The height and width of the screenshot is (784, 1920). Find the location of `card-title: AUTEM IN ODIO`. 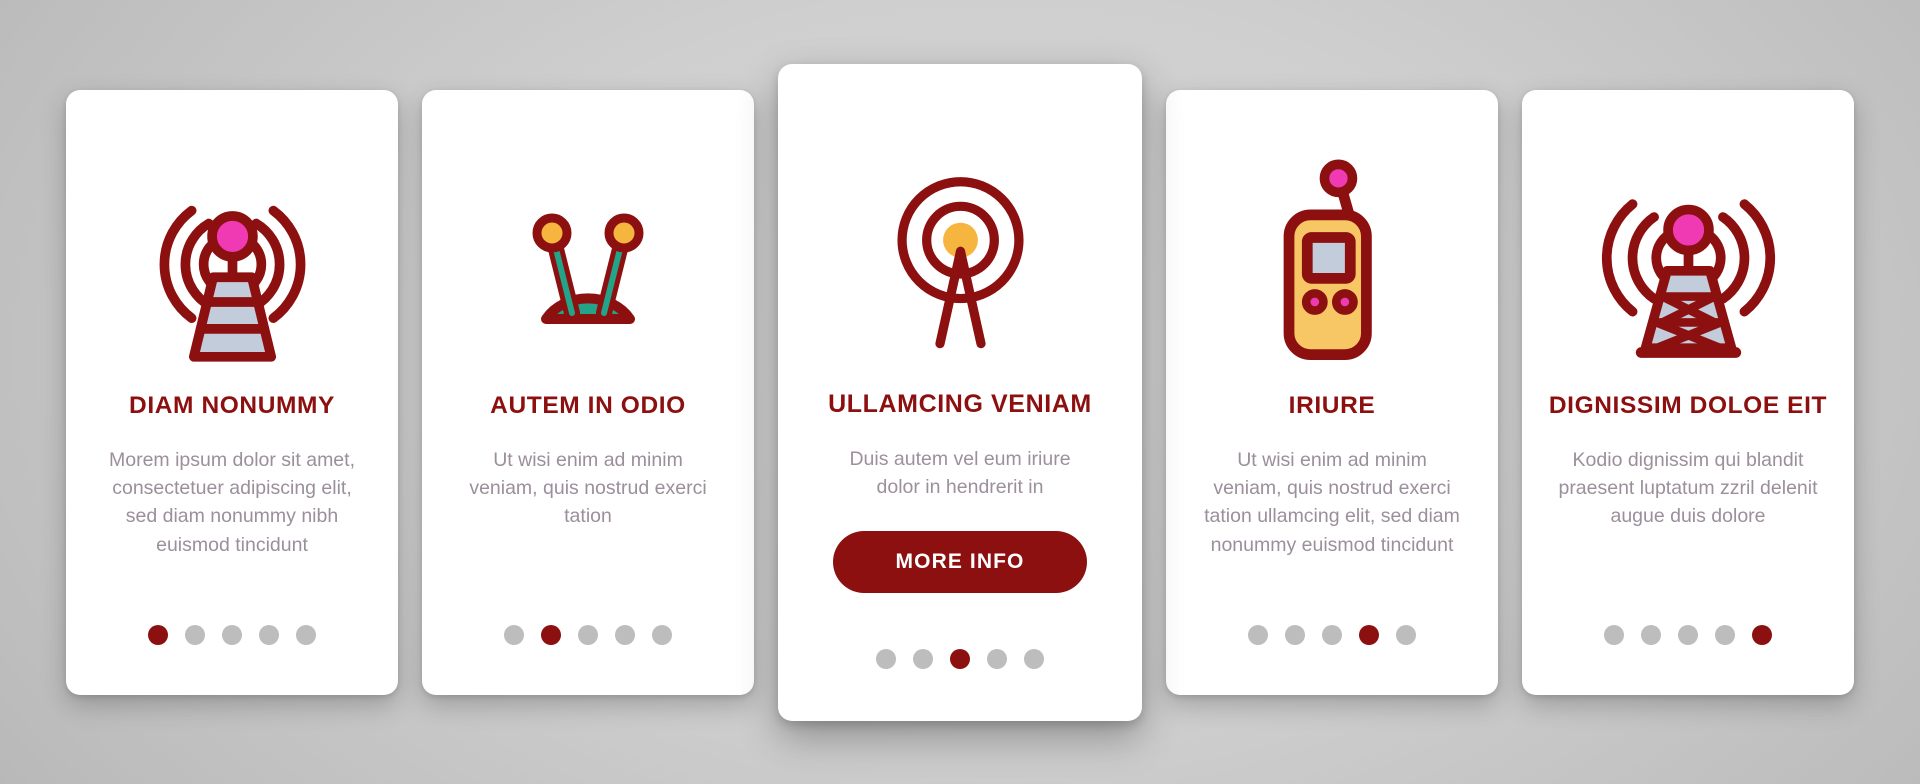

card-title: AUTEM IN ODIO is located at coordinates (588, 405).